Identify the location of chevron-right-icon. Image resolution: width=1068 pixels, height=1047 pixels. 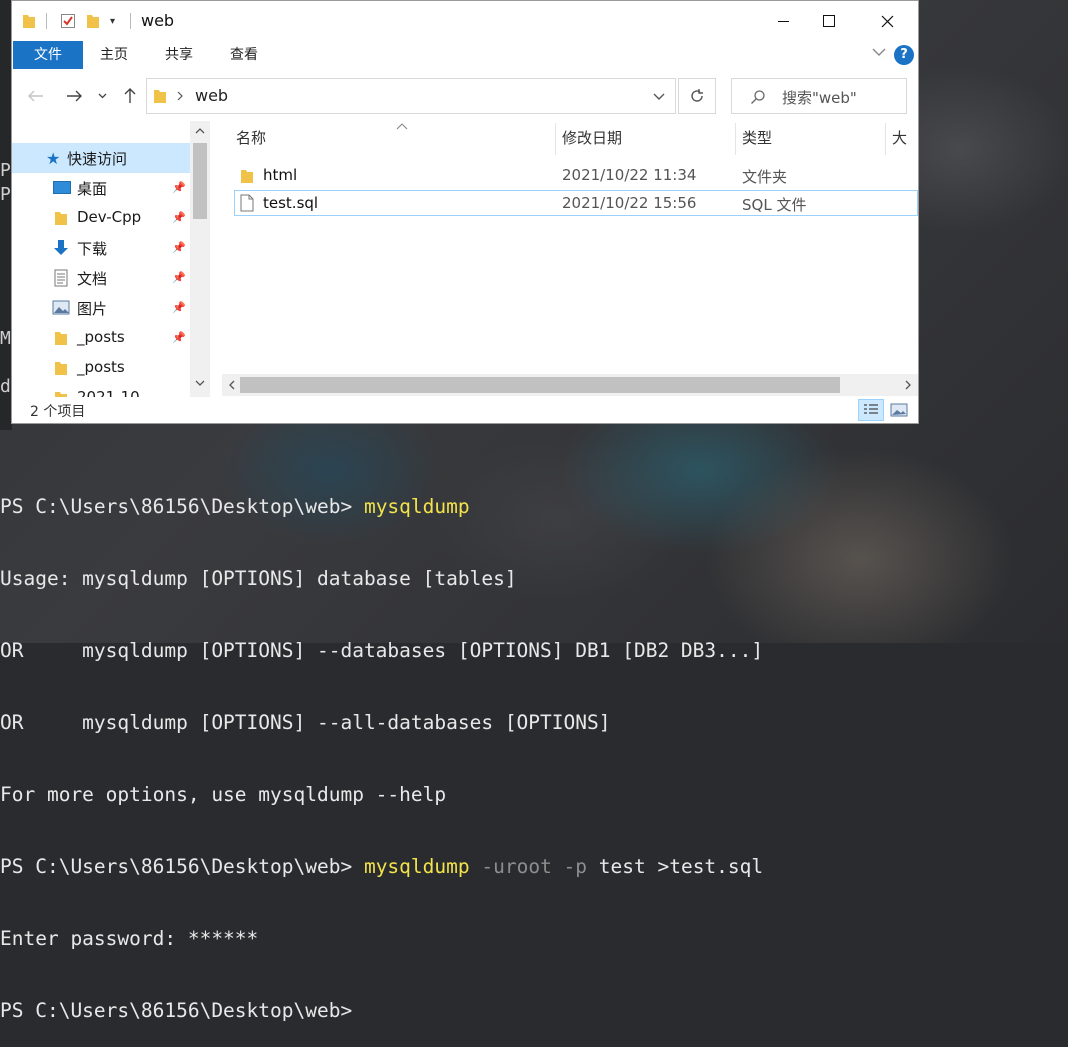
(180, 96).